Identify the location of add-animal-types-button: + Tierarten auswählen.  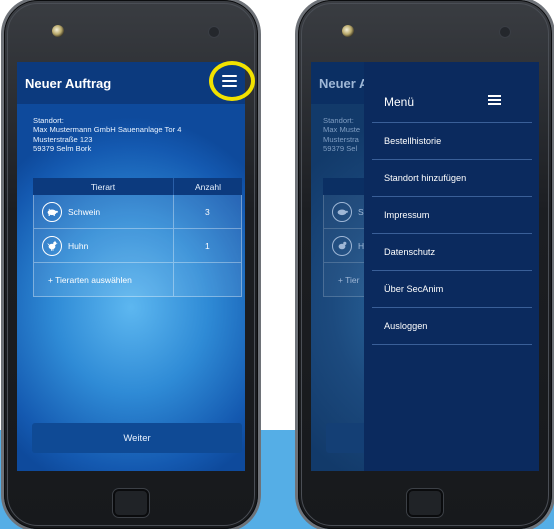
(137, 280).